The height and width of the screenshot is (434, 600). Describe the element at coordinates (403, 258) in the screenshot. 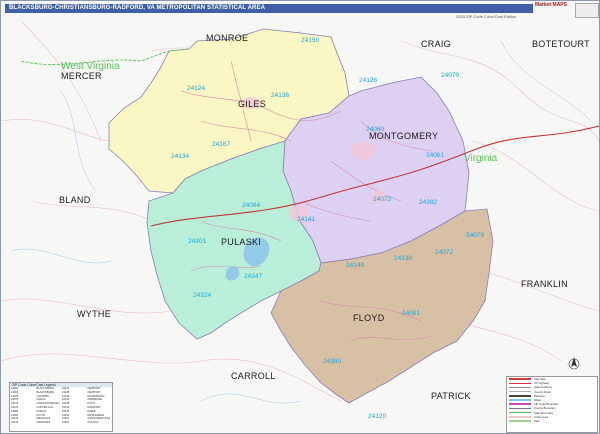

I see `zip-label: 24138` at that location.